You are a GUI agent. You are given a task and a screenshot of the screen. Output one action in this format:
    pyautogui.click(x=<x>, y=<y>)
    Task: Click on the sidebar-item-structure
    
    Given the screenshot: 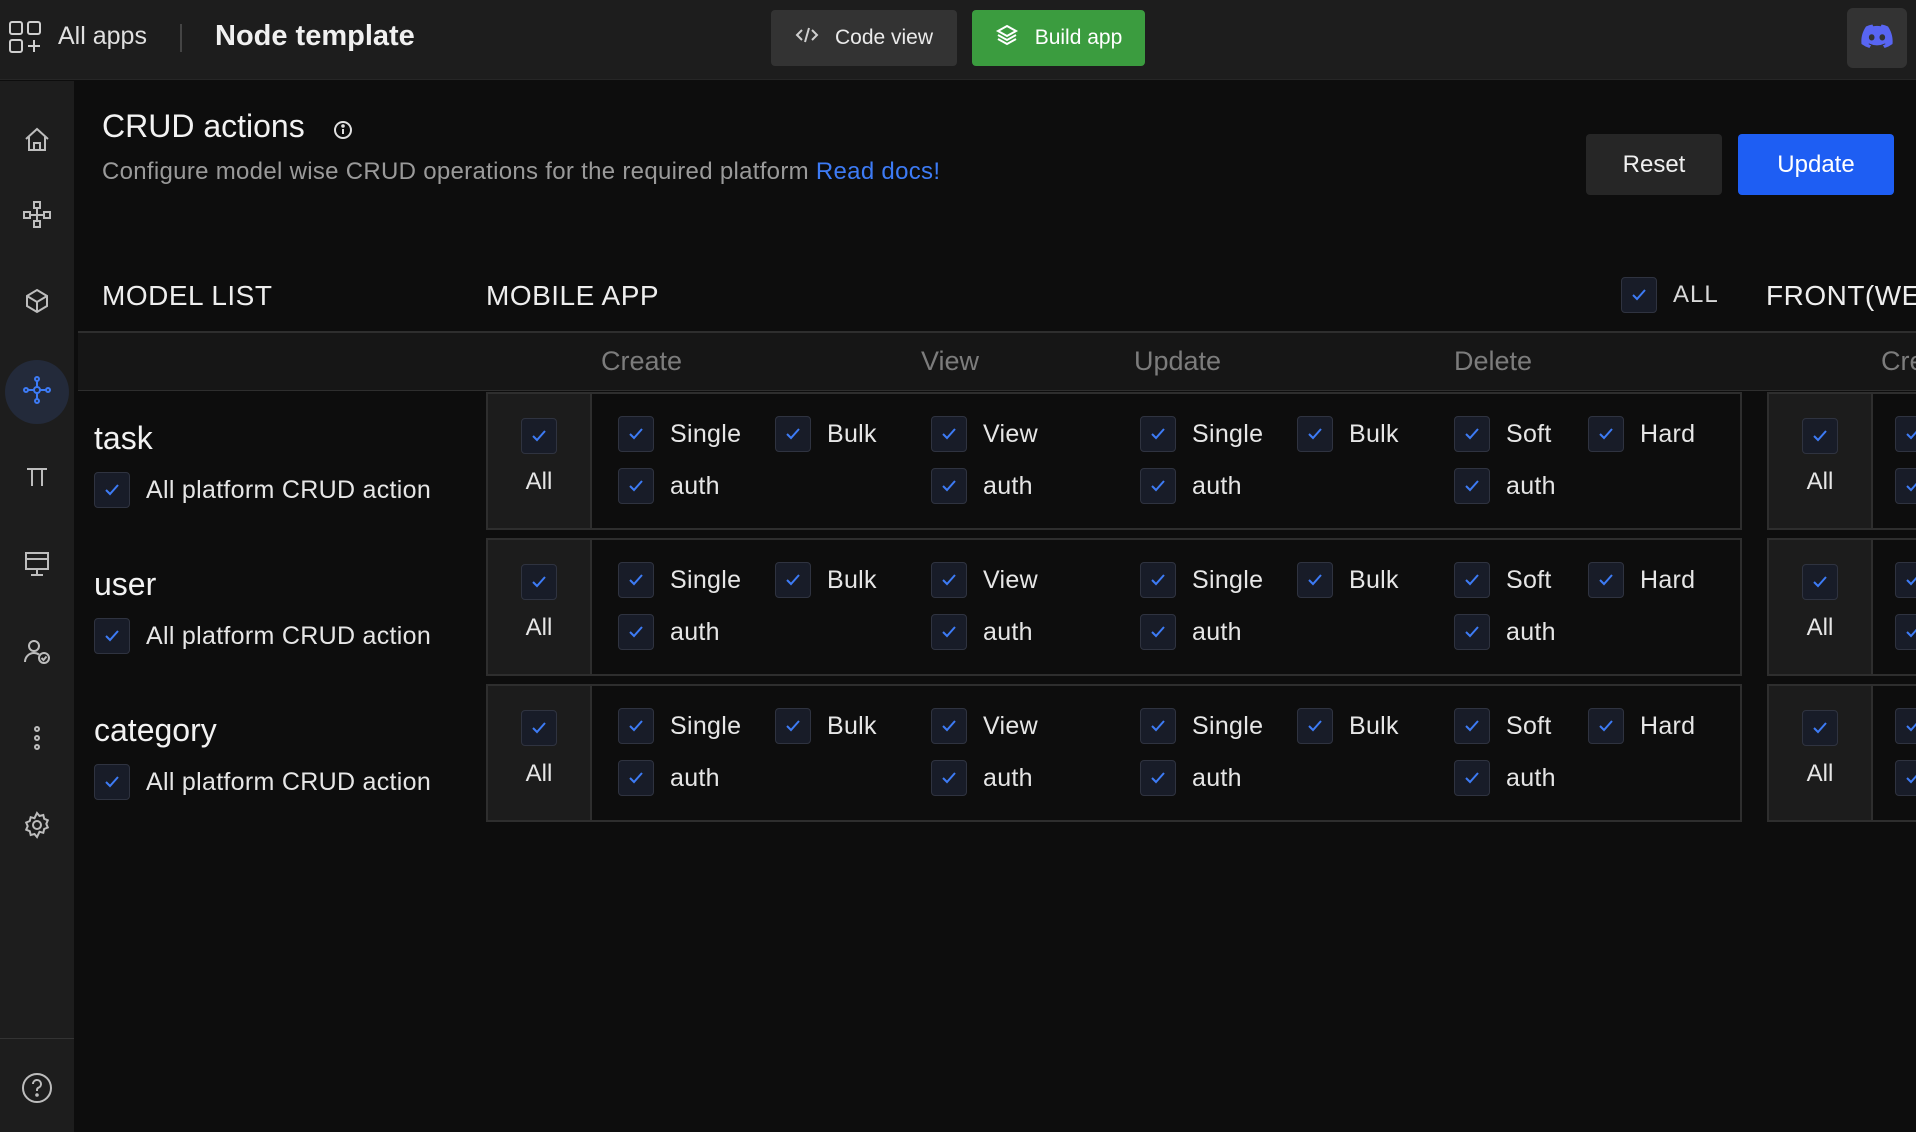 What is the action you would take?
    pyautogui.click(x=37, y=216)
    